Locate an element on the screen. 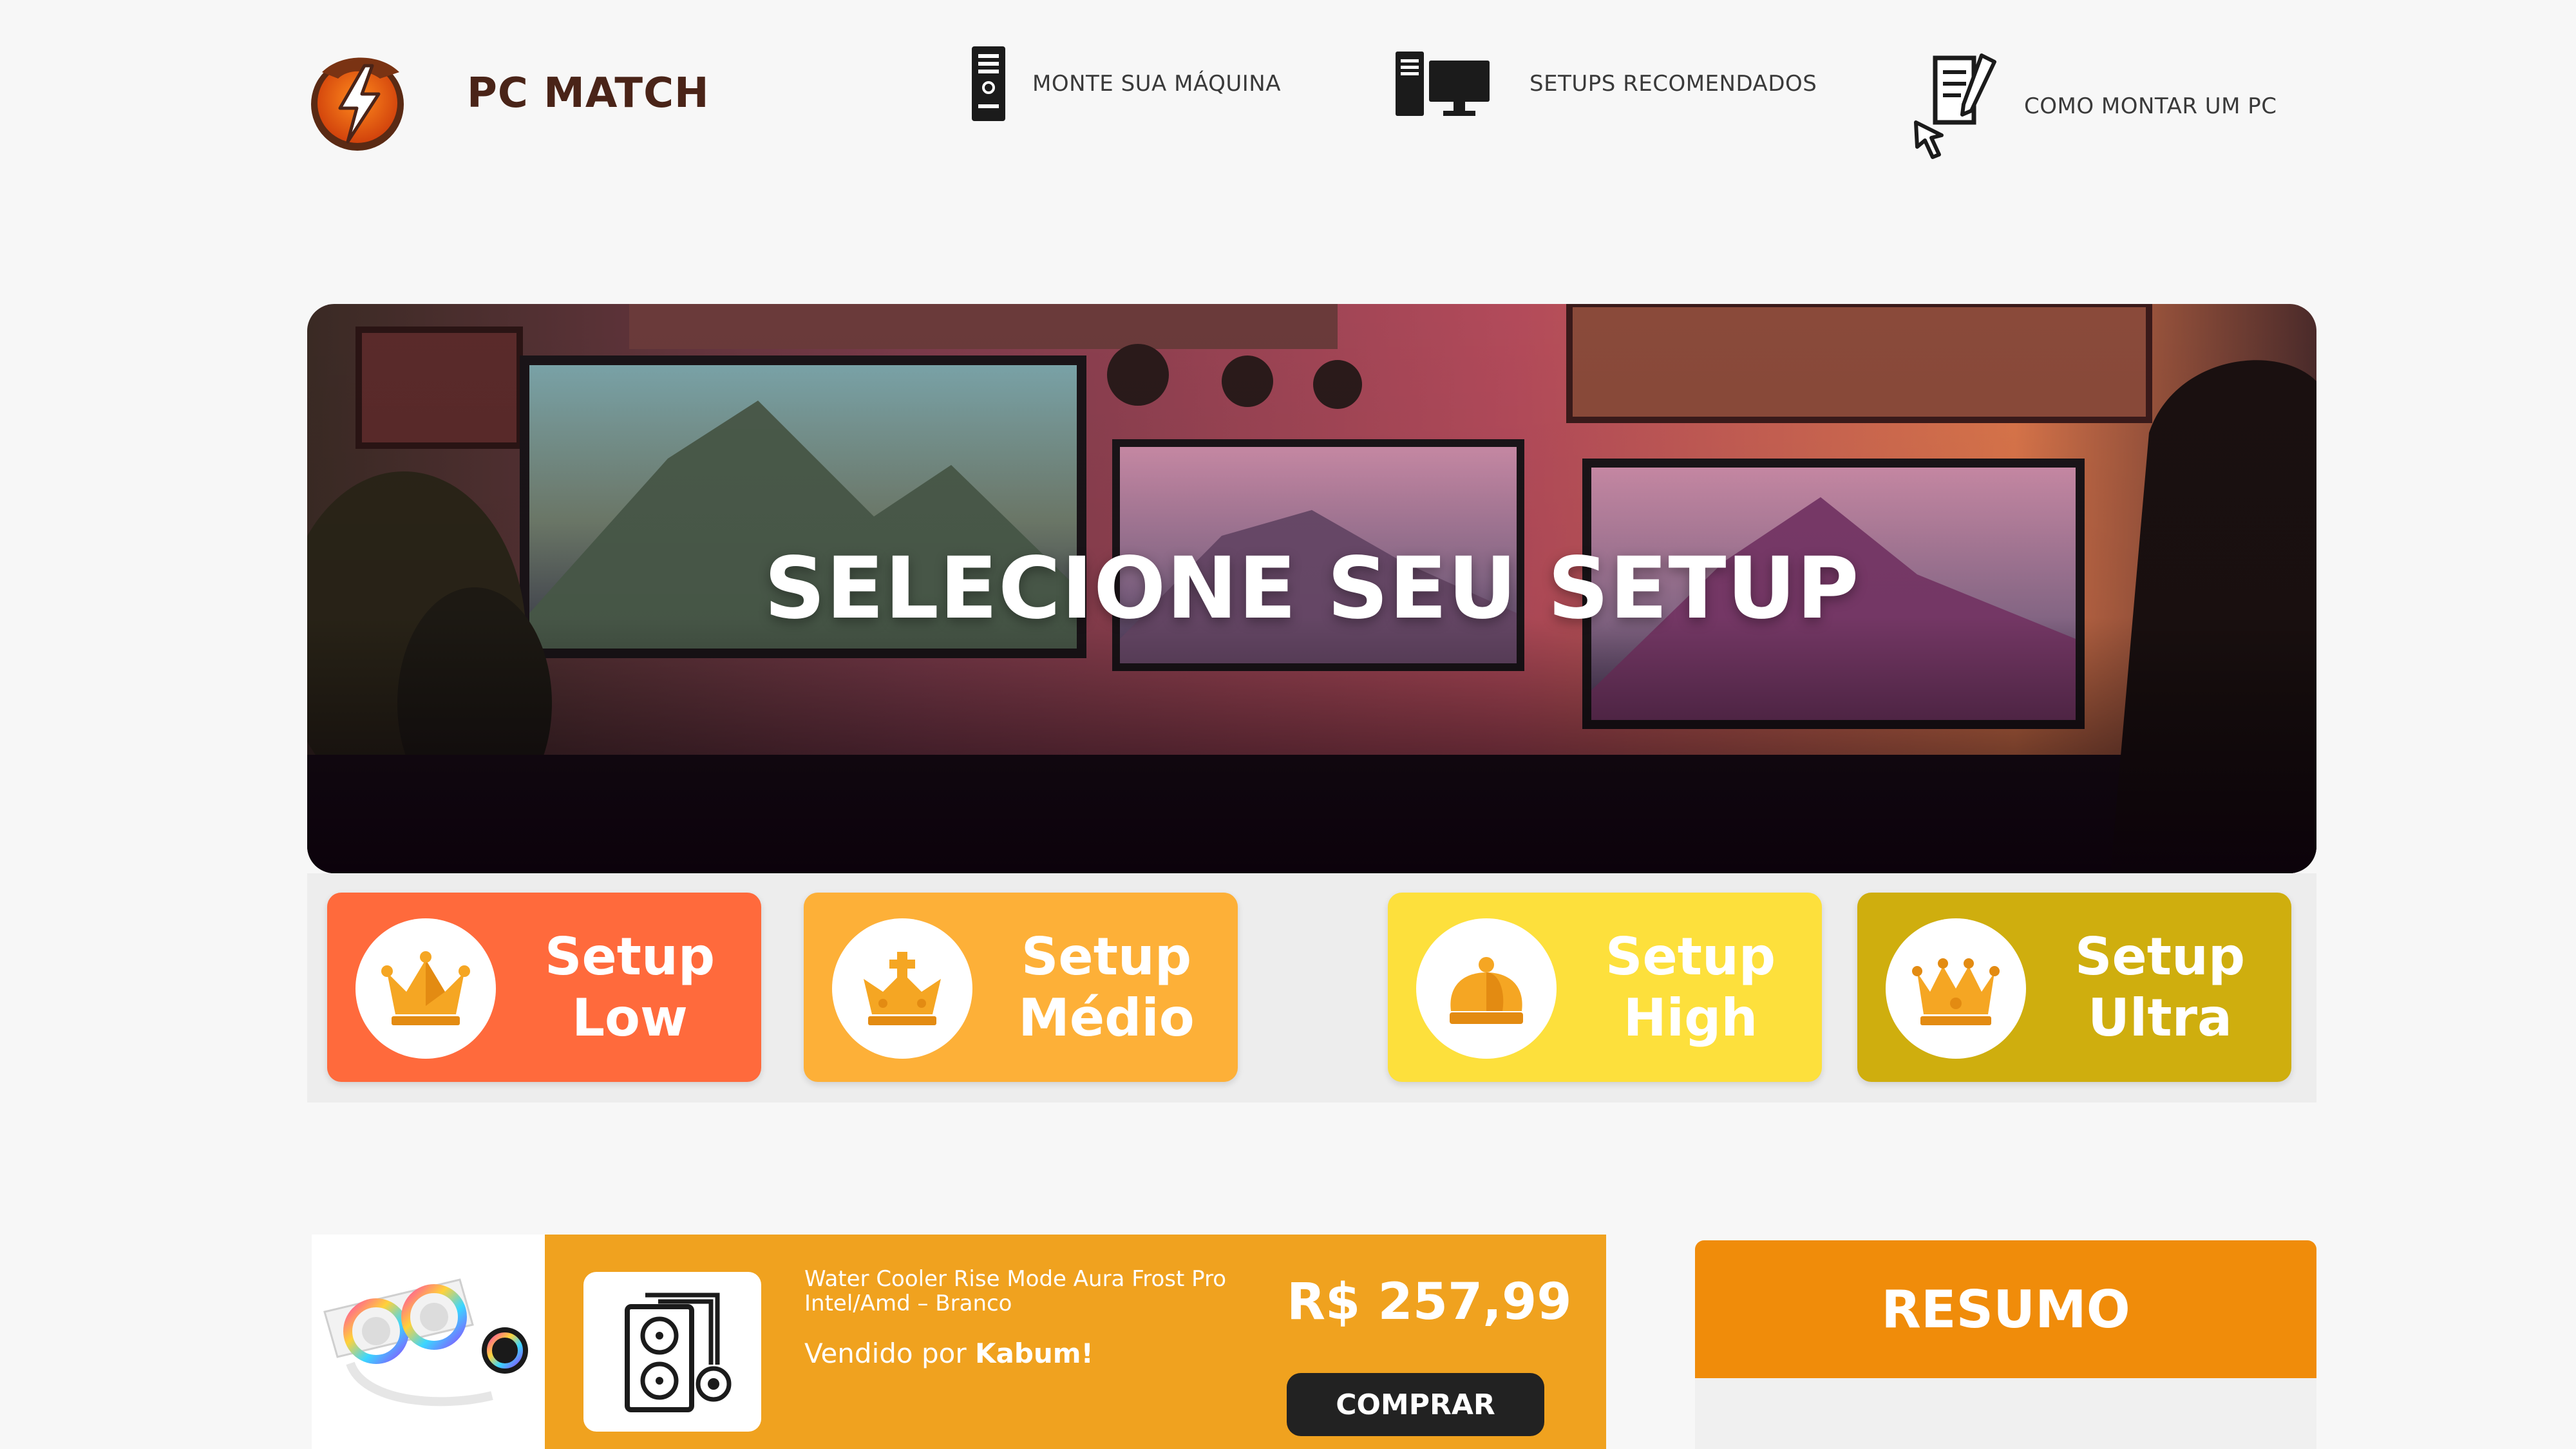 Image resolution: width=2576 pixels, height=1449 pixels. product-image is located at coordinates (429, 1342).